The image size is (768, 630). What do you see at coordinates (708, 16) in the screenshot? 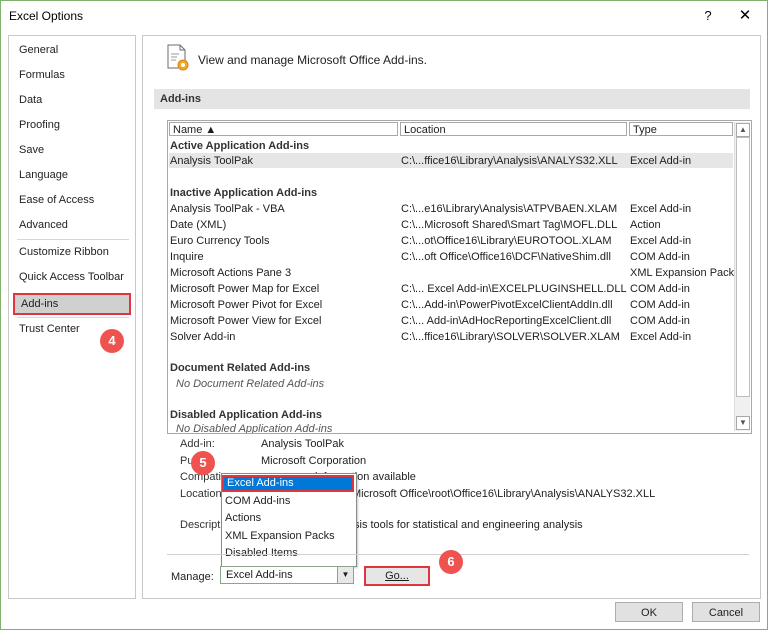
I see `help-button: ?` at bounding box center [708, 16].